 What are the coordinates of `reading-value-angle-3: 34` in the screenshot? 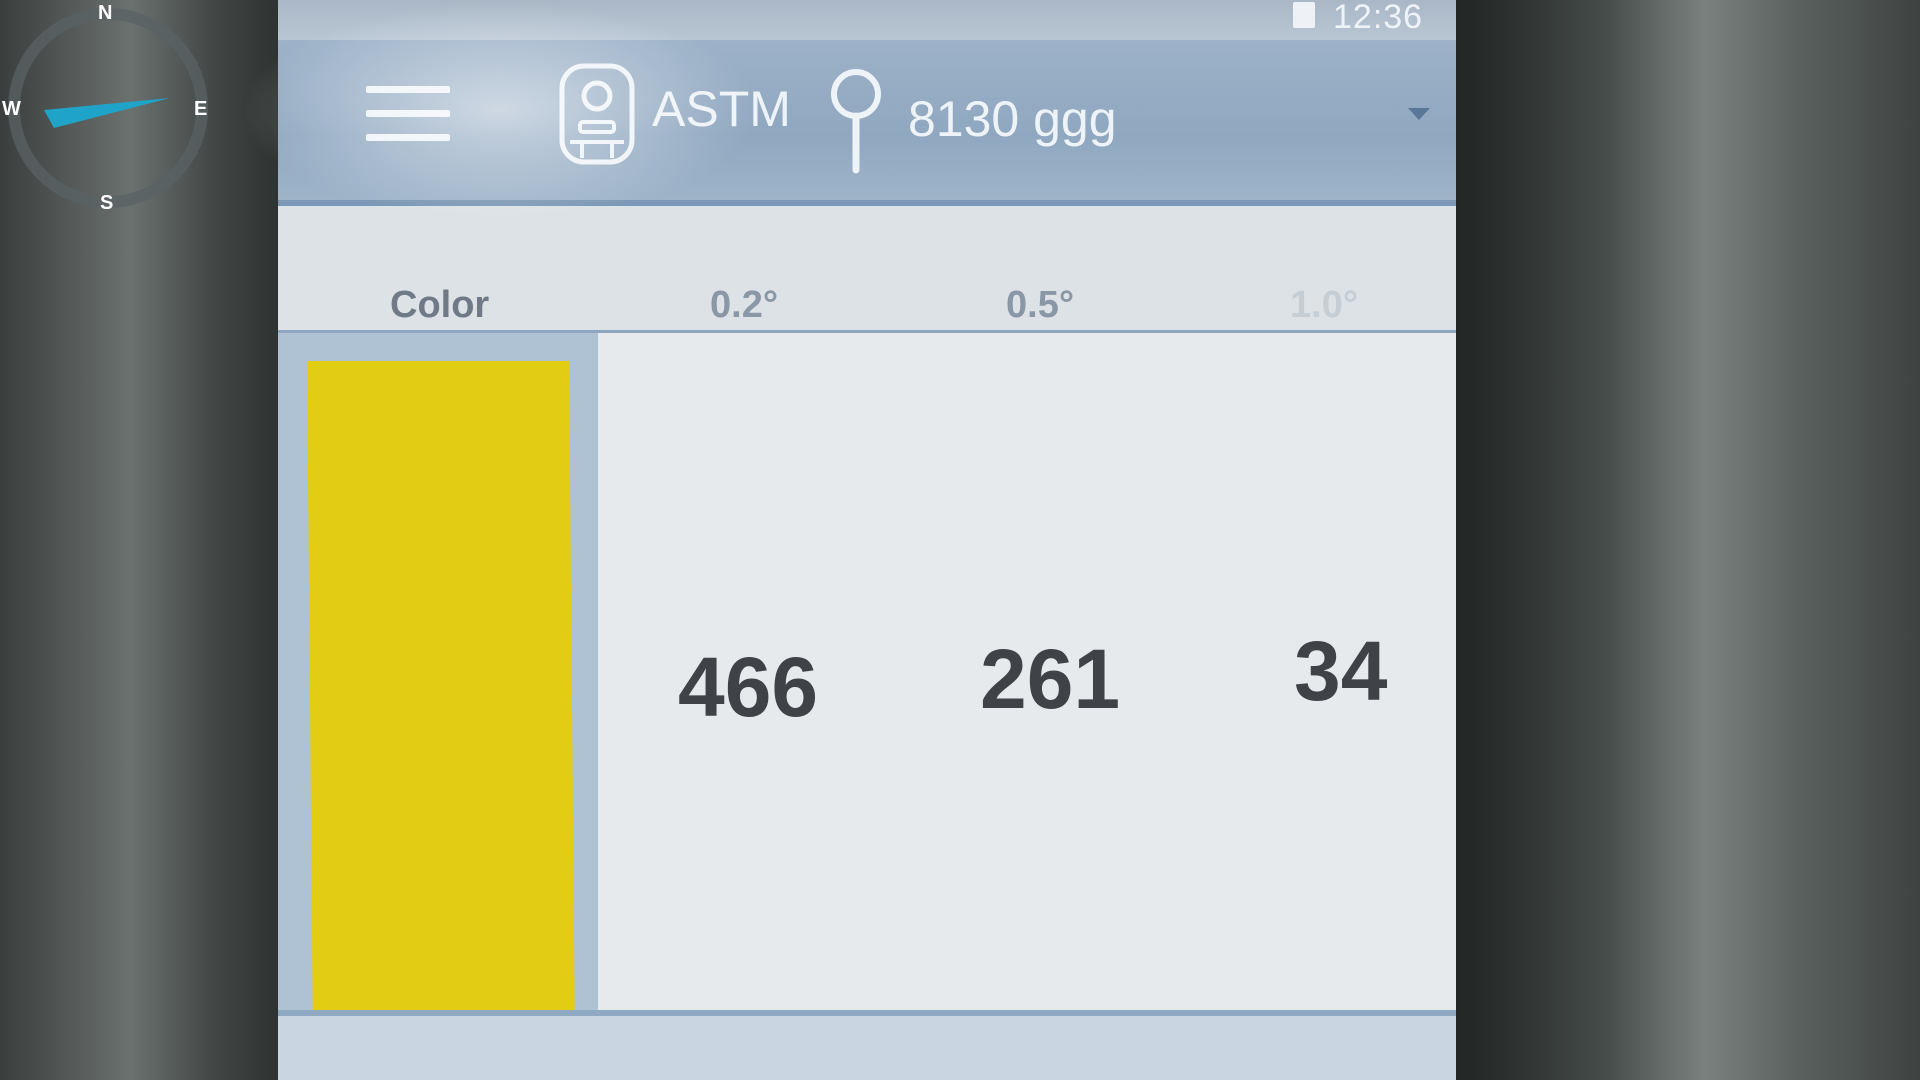 It's located at (1341, 671).